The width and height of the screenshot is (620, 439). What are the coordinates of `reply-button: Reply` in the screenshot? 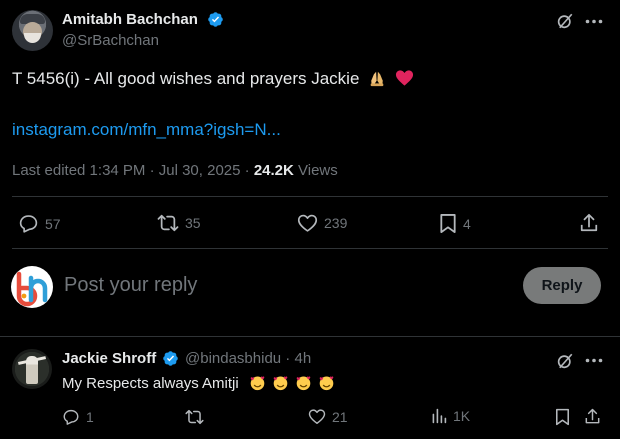 It's located at (562, 285).